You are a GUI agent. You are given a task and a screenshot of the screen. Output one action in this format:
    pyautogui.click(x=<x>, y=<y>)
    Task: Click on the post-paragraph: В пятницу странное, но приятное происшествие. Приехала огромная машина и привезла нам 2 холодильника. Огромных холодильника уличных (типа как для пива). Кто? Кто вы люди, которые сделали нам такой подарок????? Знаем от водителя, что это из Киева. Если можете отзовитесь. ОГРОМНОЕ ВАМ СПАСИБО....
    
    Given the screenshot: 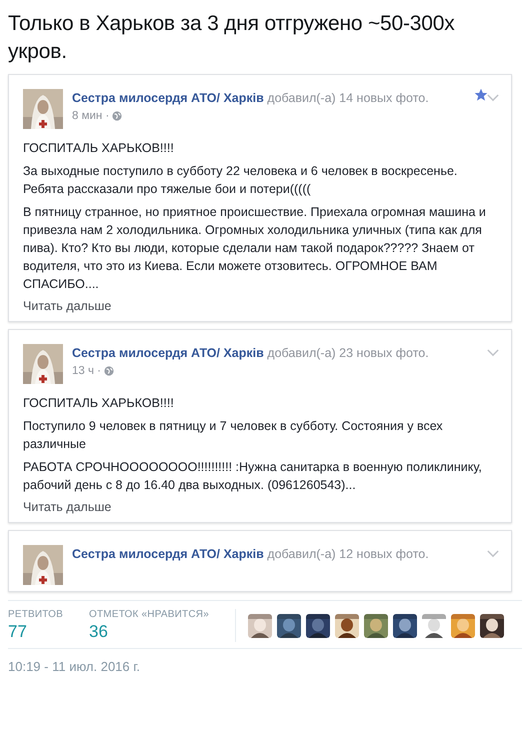 What is the action you would take?
    pyautogui.click(x=255, y=248)
    